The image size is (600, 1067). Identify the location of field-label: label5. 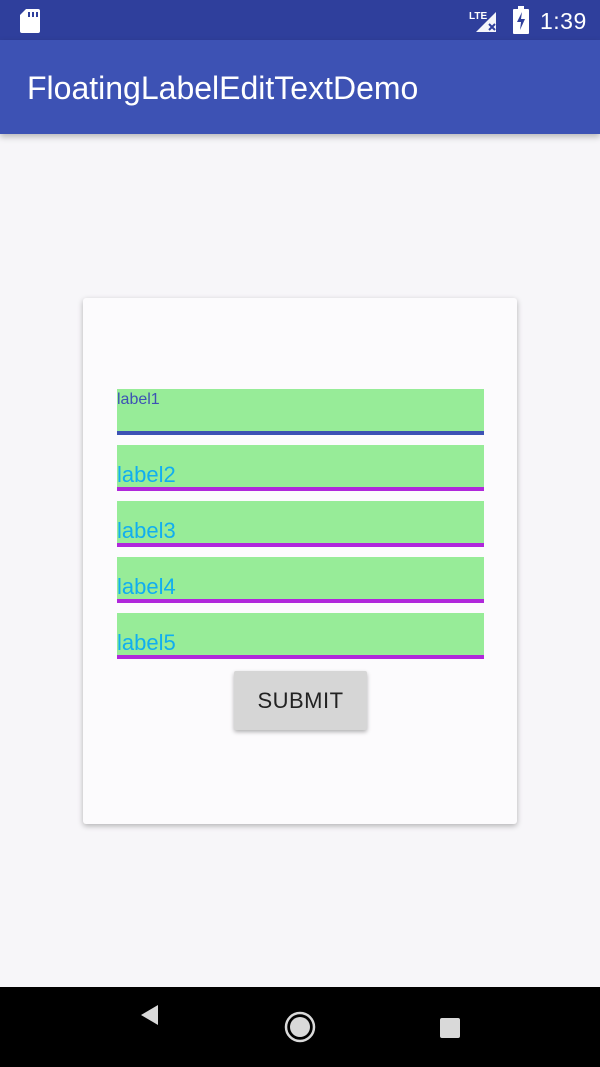
(146, 642).